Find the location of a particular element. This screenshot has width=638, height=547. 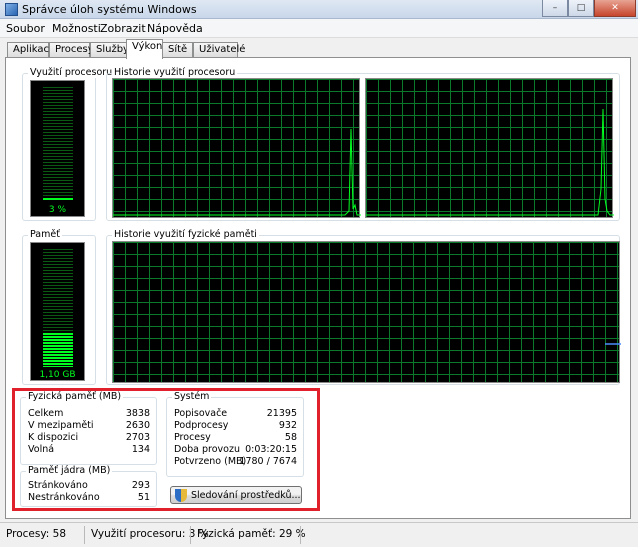

cpu-history-graph-core1 is located at coordinates (236, 148).